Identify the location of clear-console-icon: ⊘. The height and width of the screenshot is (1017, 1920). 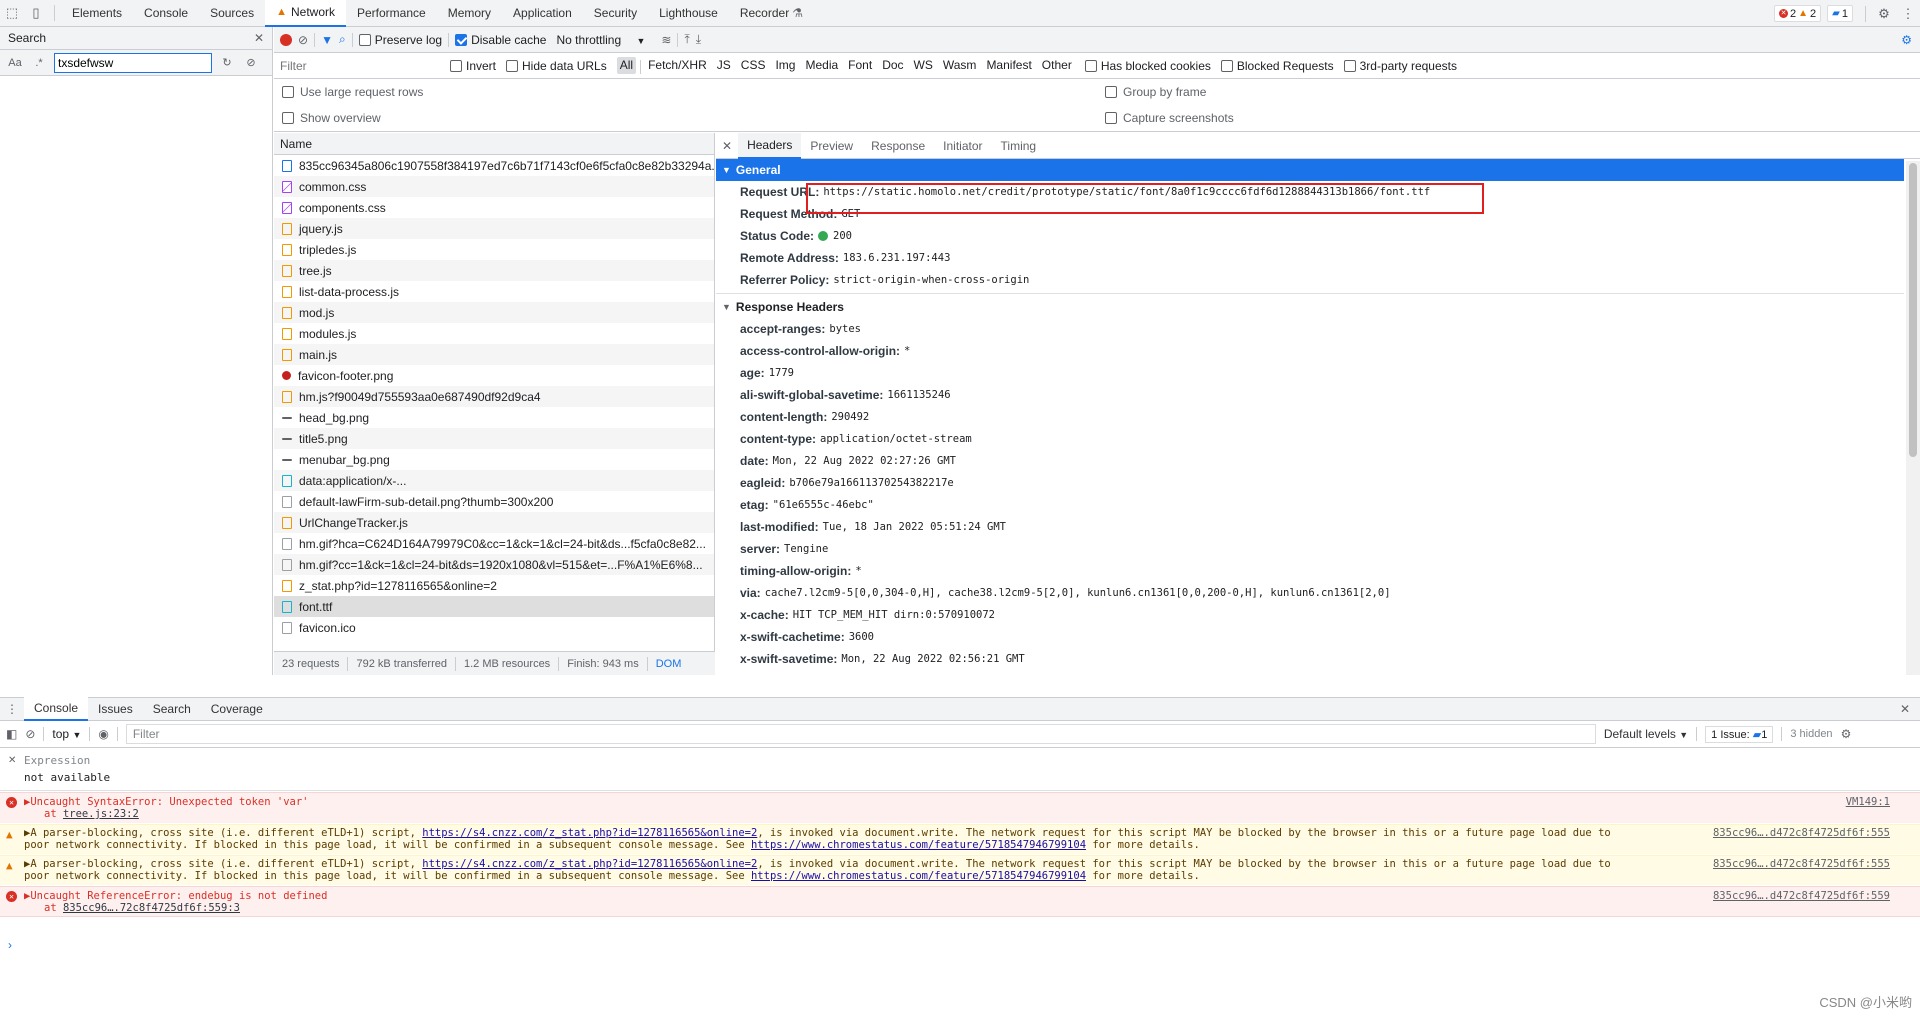
(30, 734).